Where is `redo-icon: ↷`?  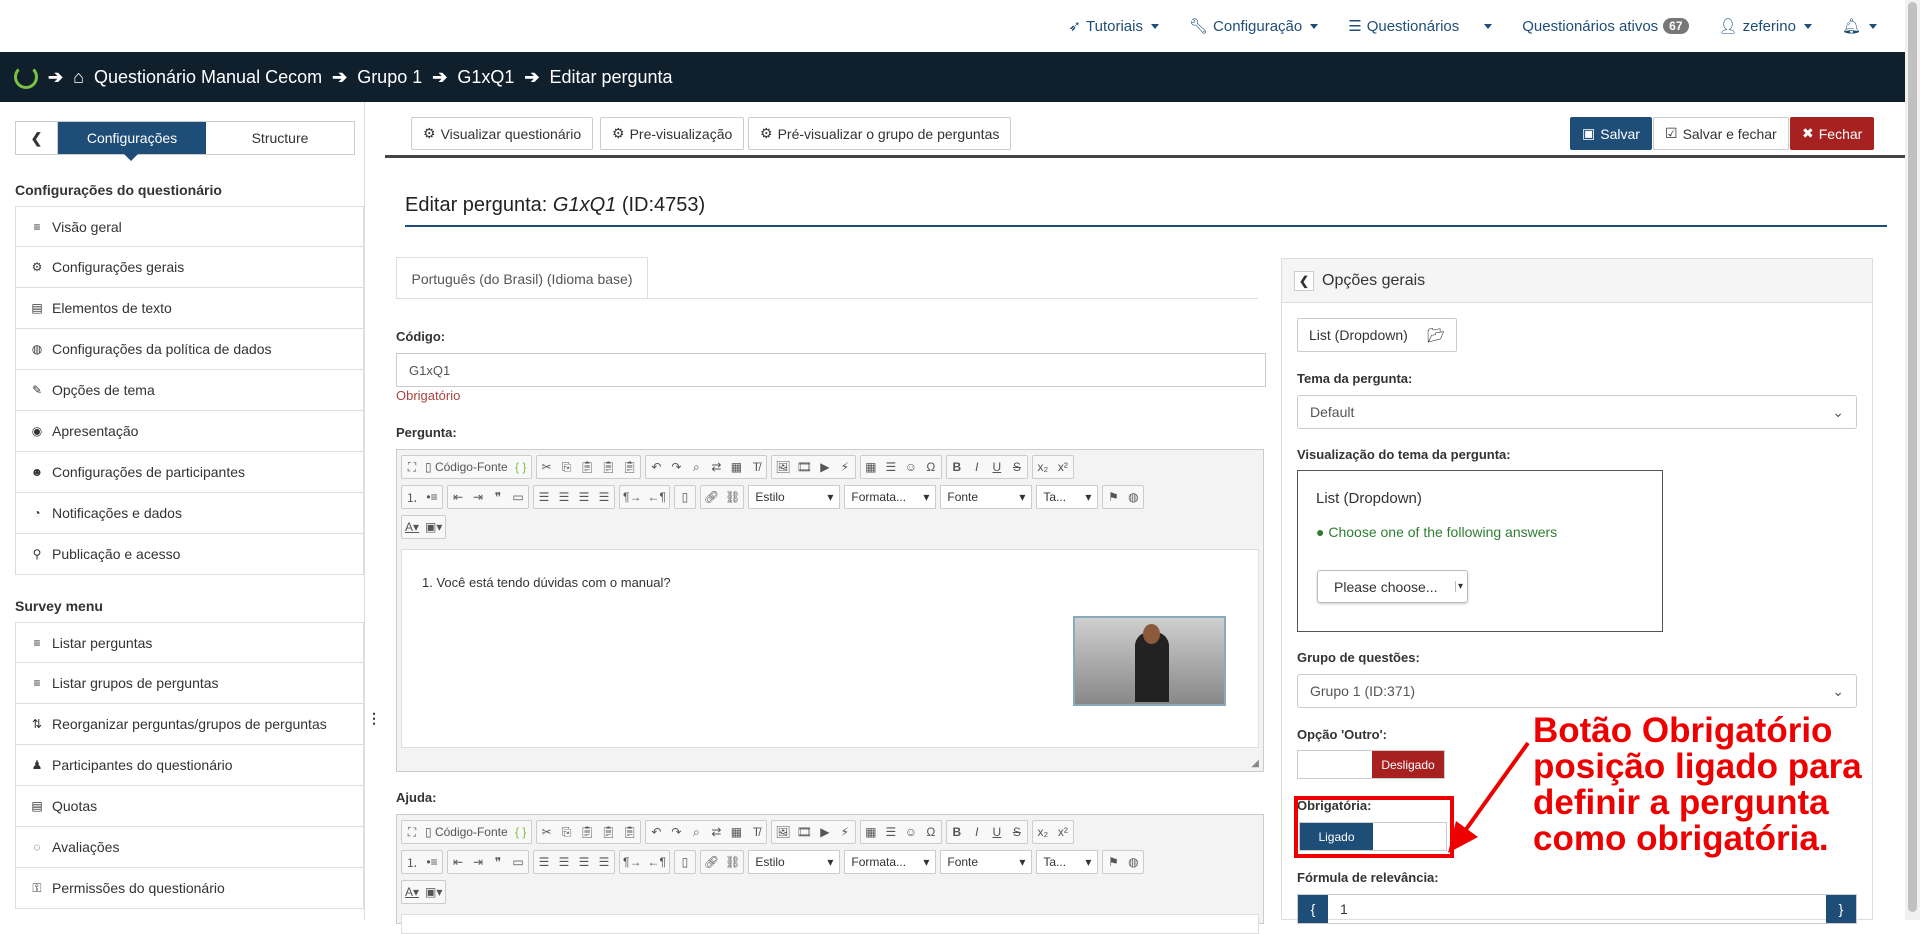 redo-icon: ↷ is located at coordinates (676, 467).